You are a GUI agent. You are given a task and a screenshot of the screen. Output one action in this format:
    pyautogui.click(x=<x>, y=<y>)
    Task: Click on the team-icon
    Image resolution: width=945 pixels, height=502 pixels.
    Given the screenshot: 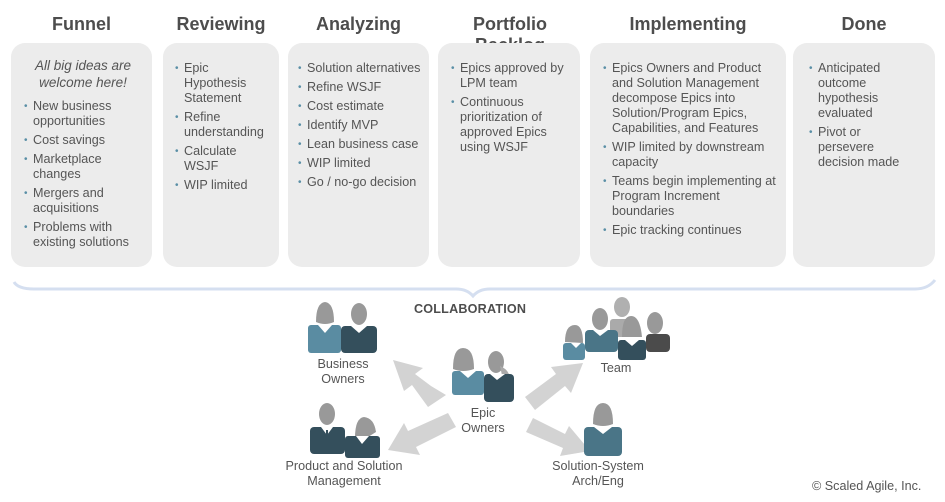 What is the action you would take?
    pyautogui.click(x=616, y=328)
    